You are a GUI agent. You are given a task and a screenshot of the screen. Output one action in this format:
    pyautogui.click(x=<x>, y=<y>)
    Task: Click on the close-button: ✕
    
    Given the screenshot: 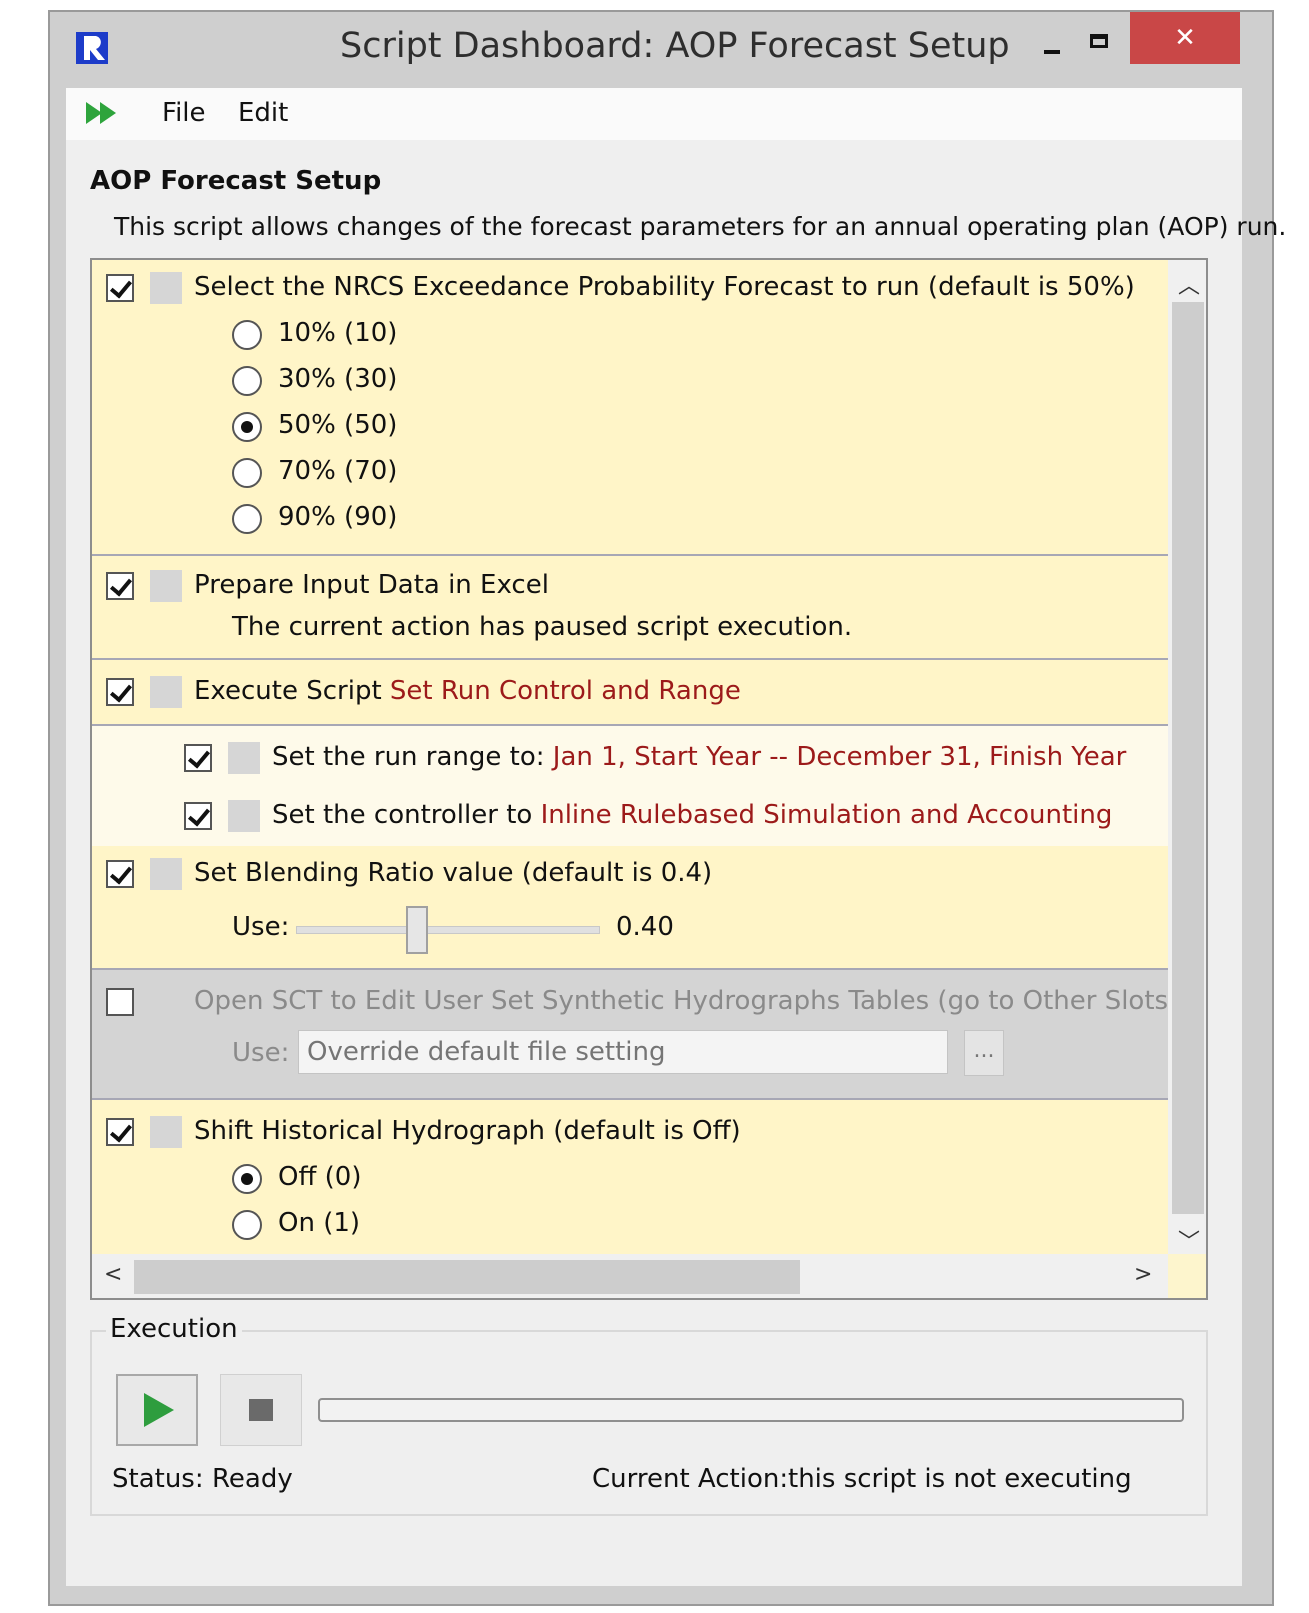 What is the action you would take?
    pyautogui.click(x=1185, y=38)
    